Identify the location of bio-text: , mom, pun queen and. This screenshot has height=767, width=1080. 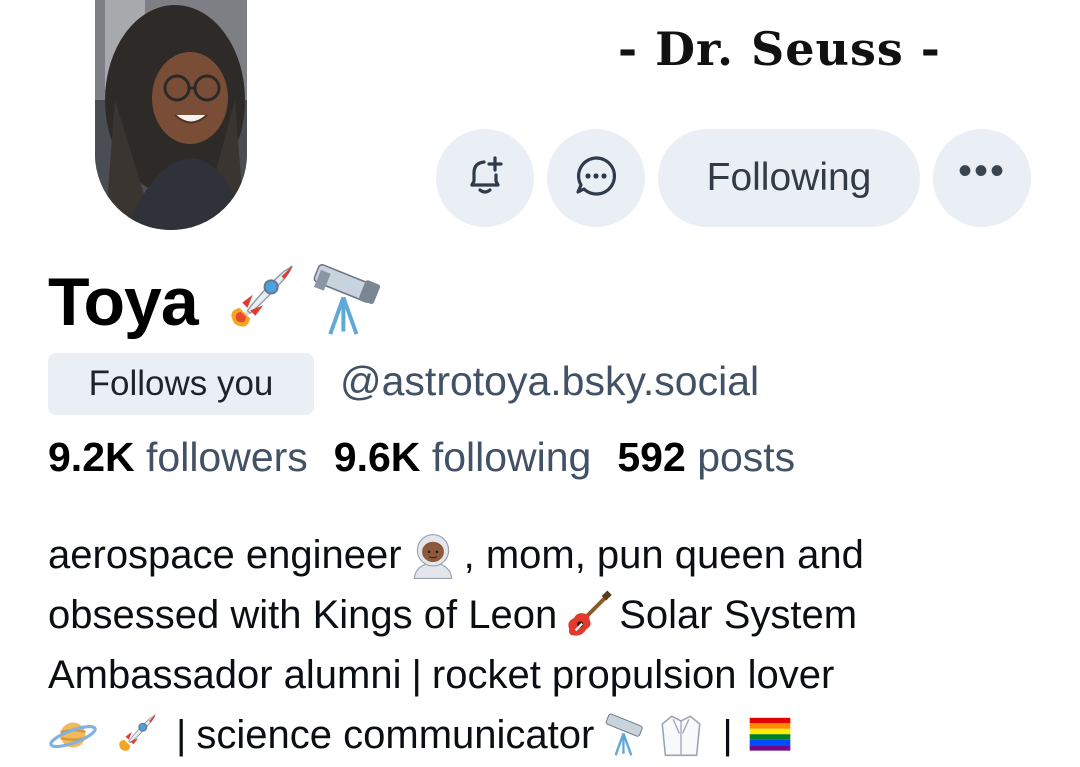
(663, 555).